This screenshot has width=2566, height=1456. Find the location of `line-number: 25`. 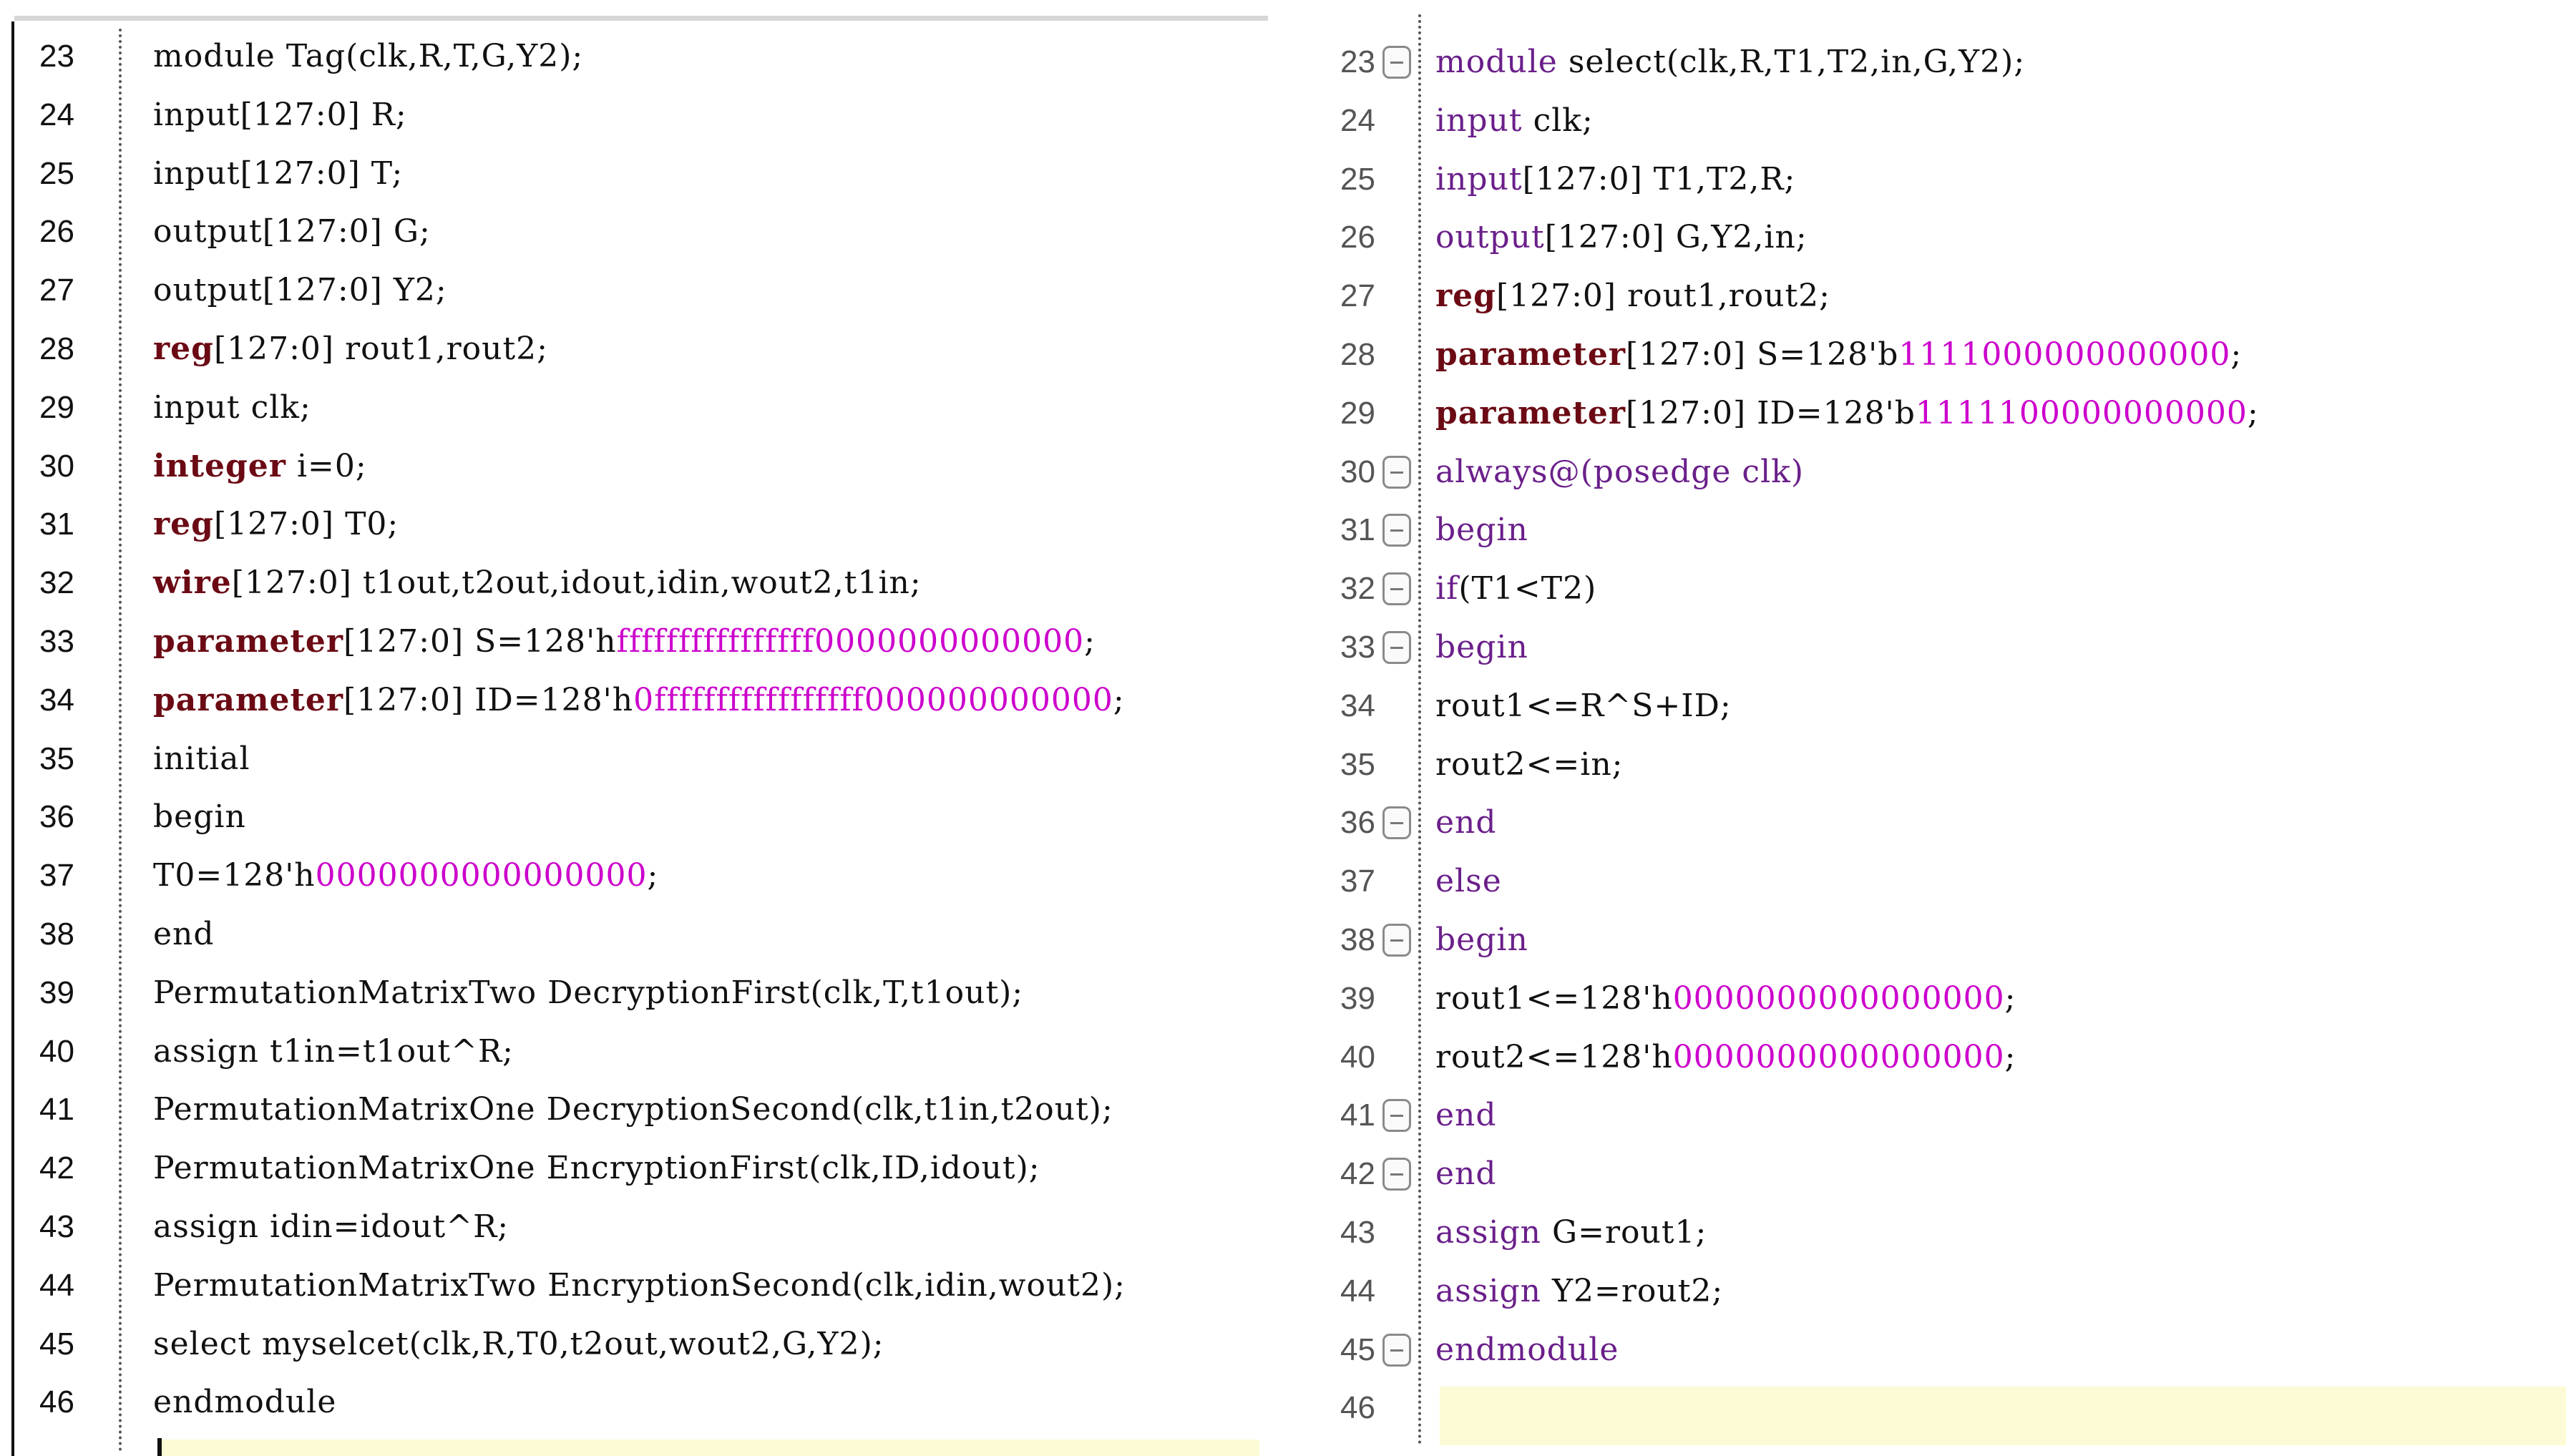

line-number: 25 is located at coordinates (56, 173).